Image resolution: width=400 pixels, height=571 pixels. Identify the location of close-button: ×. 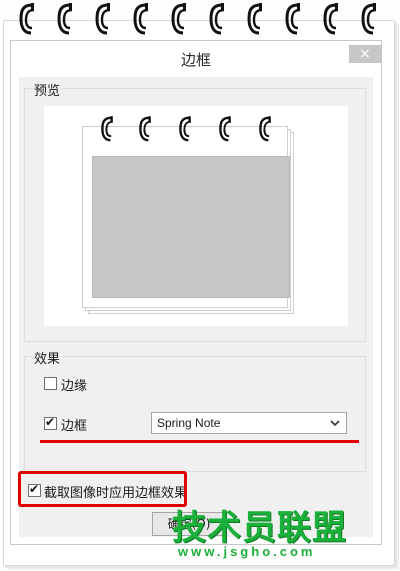
(365, 54).